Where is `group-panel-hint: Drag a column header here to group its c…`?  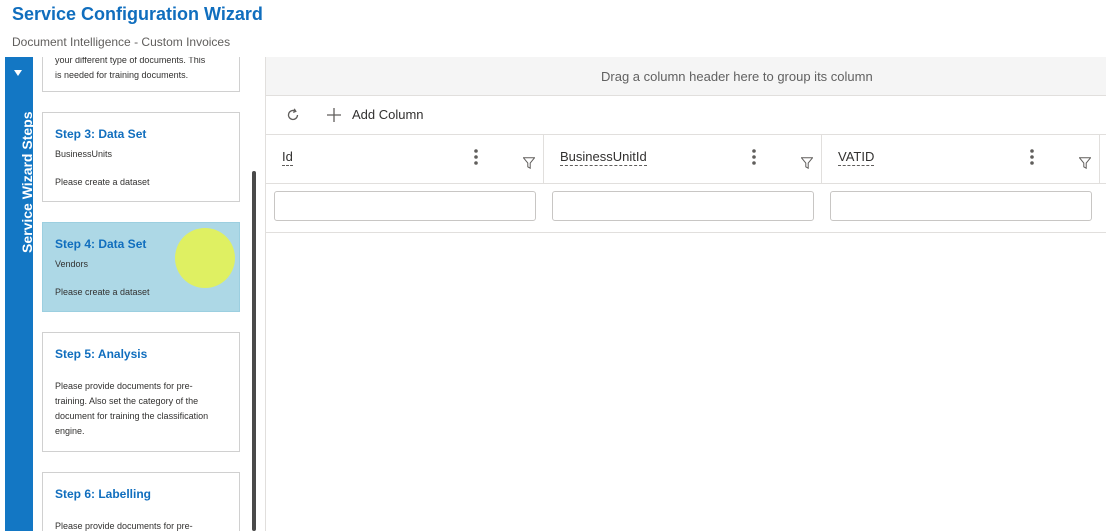
group-panel-hint: Drag a column header here to group its c… is located at coordinates (737, 76).